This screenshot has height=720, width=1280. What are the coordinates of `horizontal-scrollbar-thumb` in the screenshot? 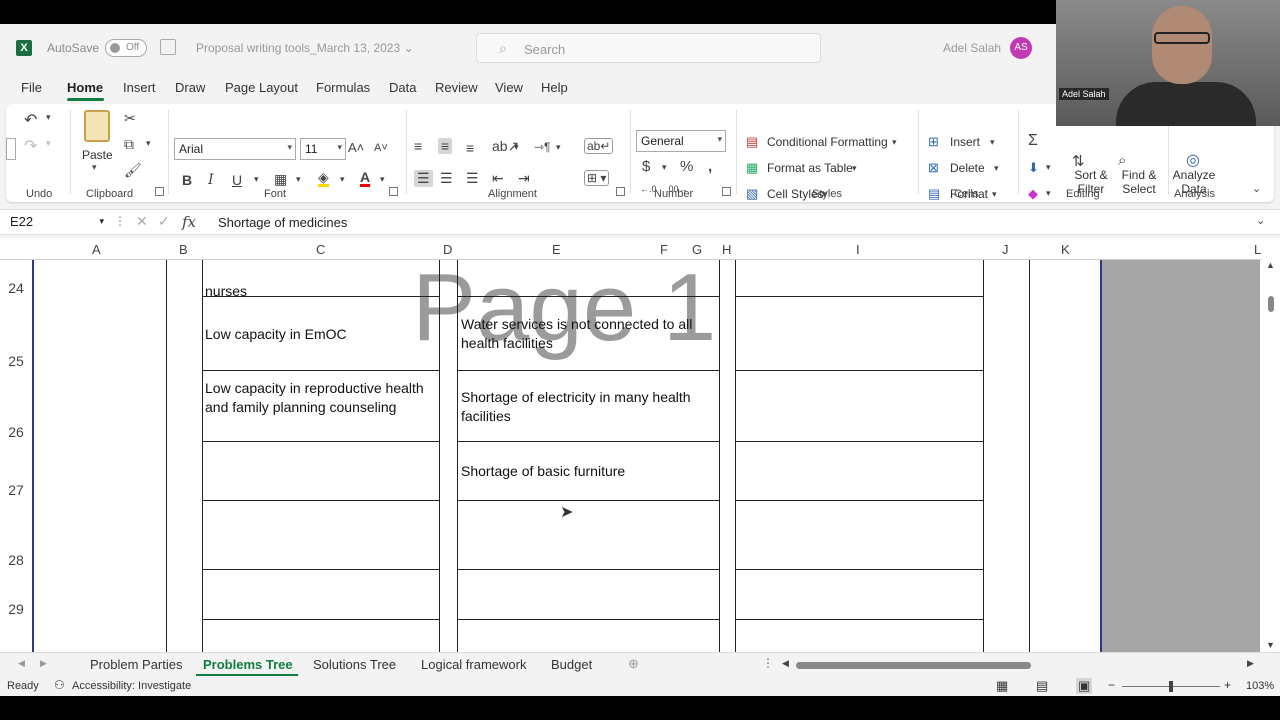 It's located at (913, 665).